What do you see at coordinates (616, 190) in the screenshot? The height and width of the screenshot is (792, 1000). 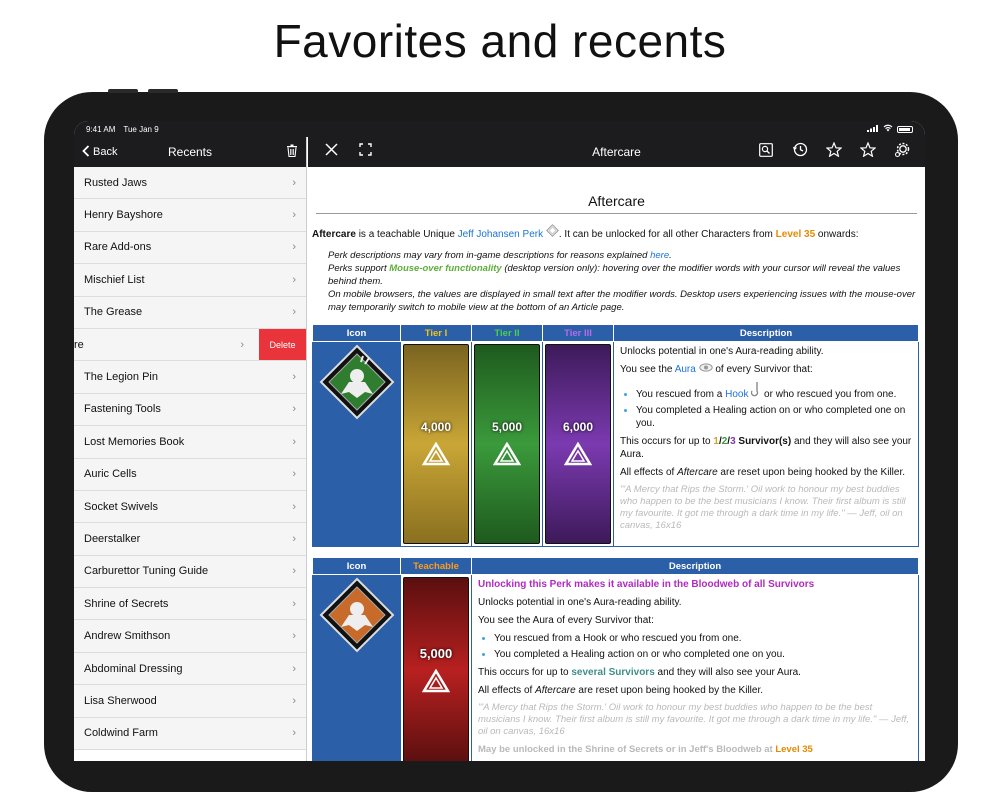 I see `page-title: Aftercare` at bounding box center [616, 190].